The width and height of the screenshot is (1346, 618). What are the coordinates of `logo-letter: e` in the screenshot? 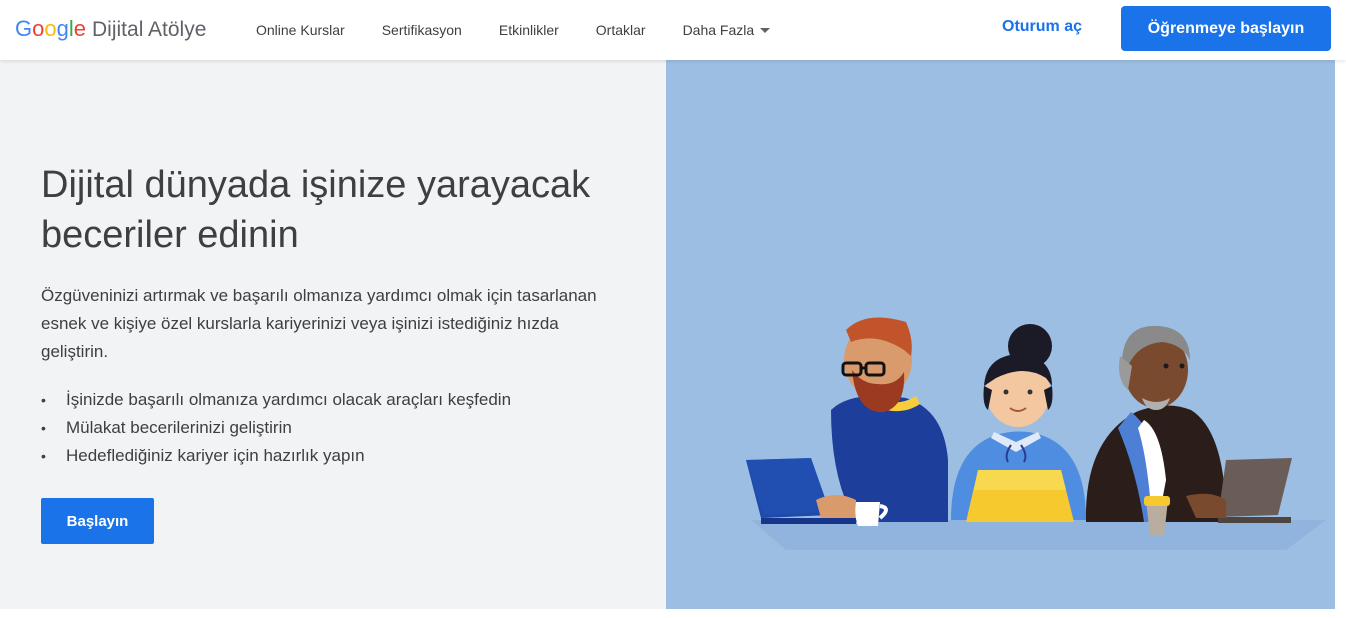 It's located at (80, 28).